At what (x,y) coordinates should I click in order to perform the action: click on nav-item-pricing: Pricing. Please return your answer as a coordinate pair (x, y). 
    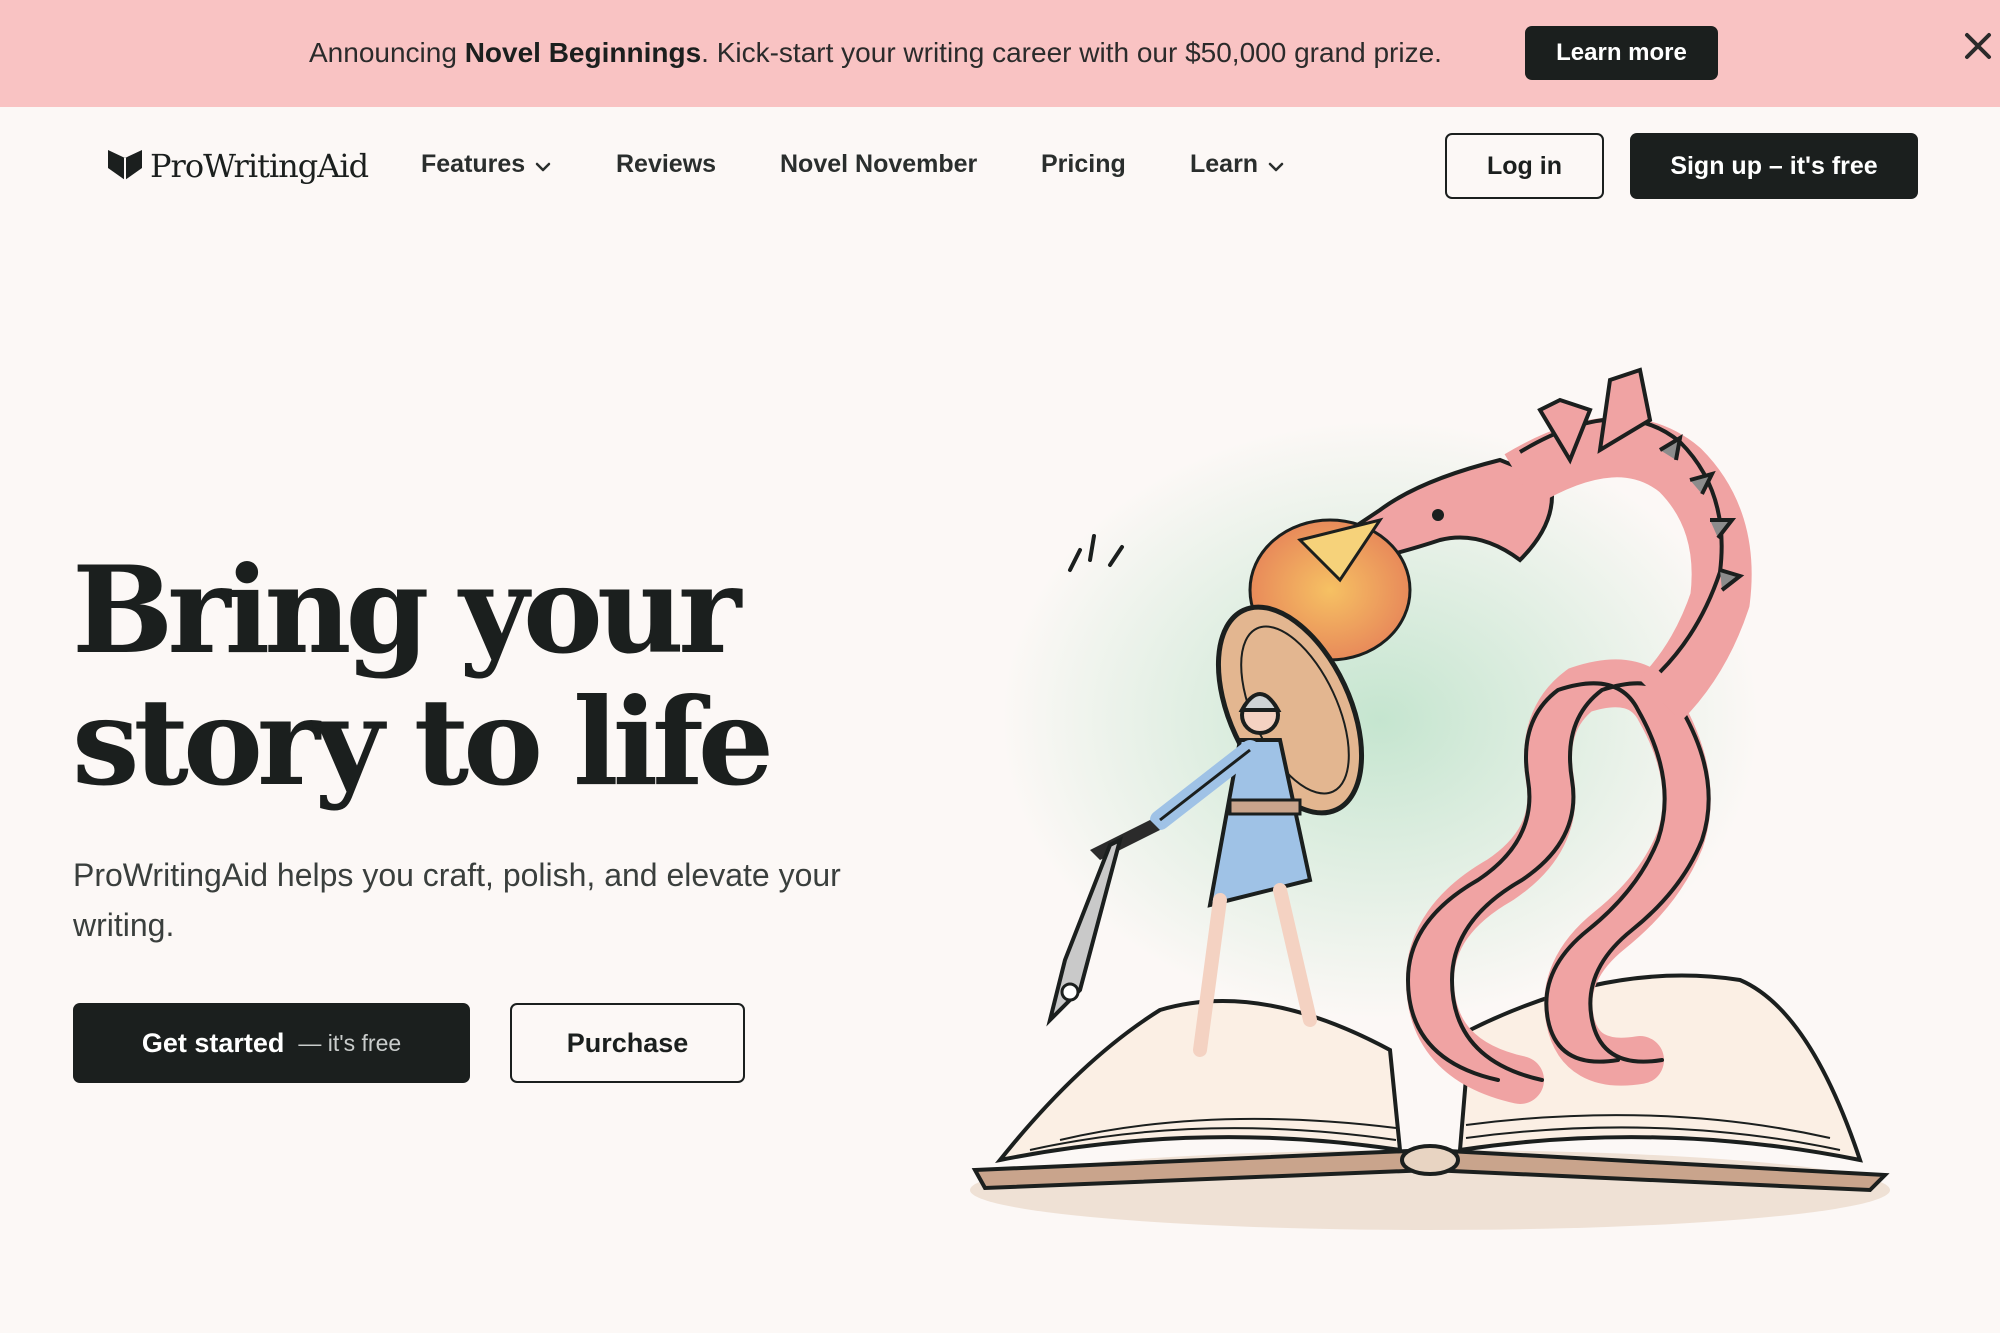
    Looking at the image, I should click on (1083, 164).